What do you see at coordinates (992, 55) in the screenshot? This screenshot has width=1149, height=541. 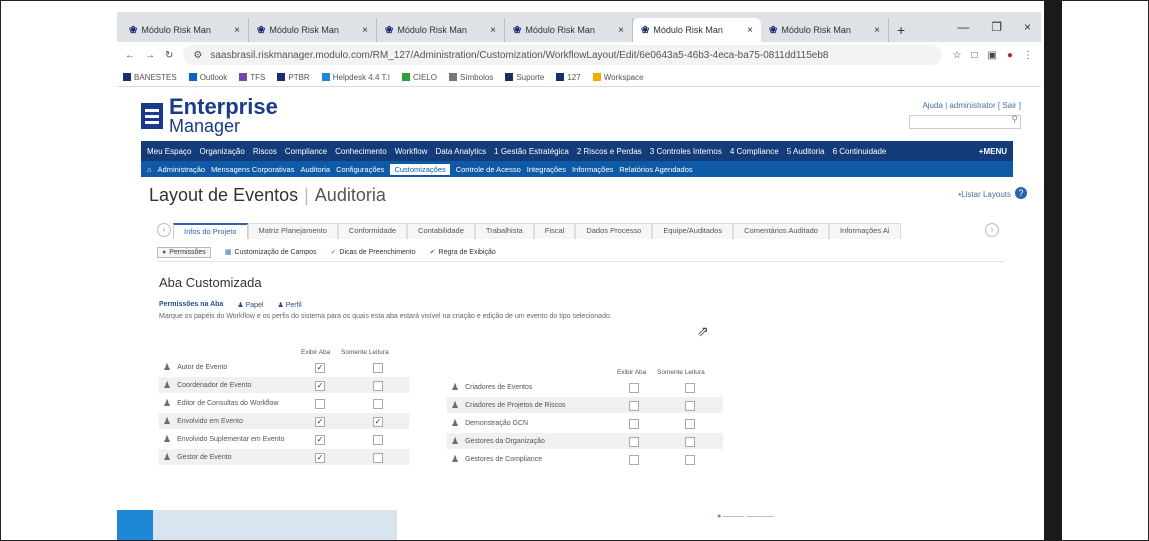 I see `sidepanel-icon: ▣` at bounding box center [992, 55].